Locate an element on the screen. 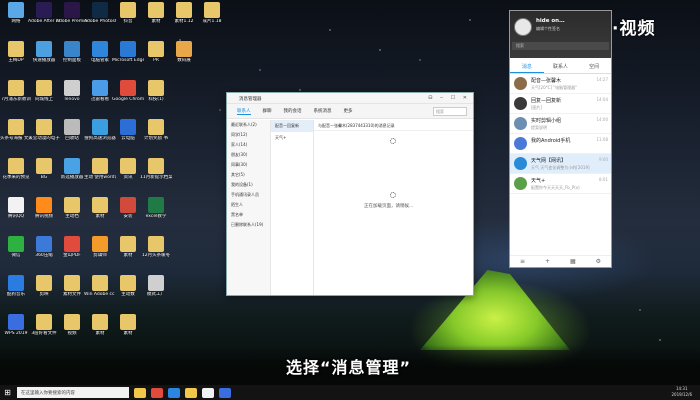 Image resolution: width=700 pixels, height=400 pixels. window-controls: ⊟ ‒ ☐ ✕ is located at coordinates (449, 98).